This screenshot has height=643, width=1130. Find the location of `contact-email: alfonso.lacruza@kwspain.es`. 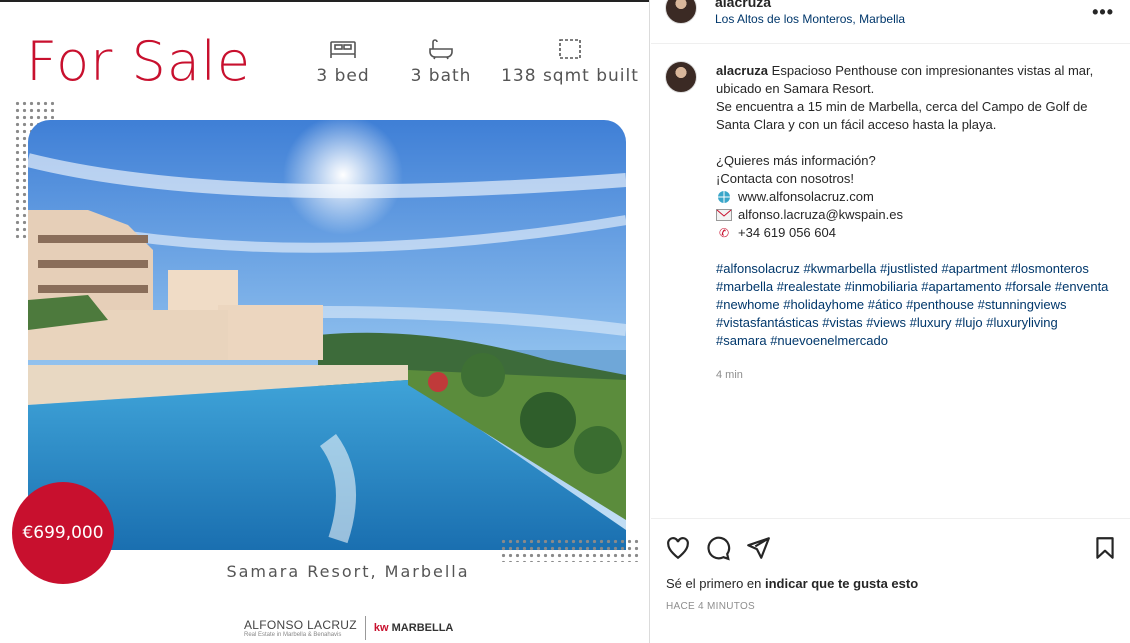

contact-email: alfonso.lacruza@kwspain.es is located at coordinates (913, 215).